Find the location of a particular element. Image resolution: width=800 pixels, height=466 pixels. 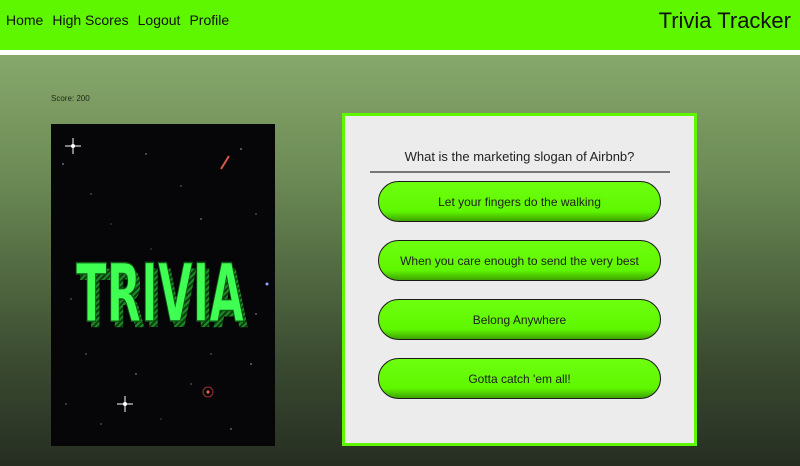

nav-links: Home High Scores Logout Profile is located at coordinates (117, 20).